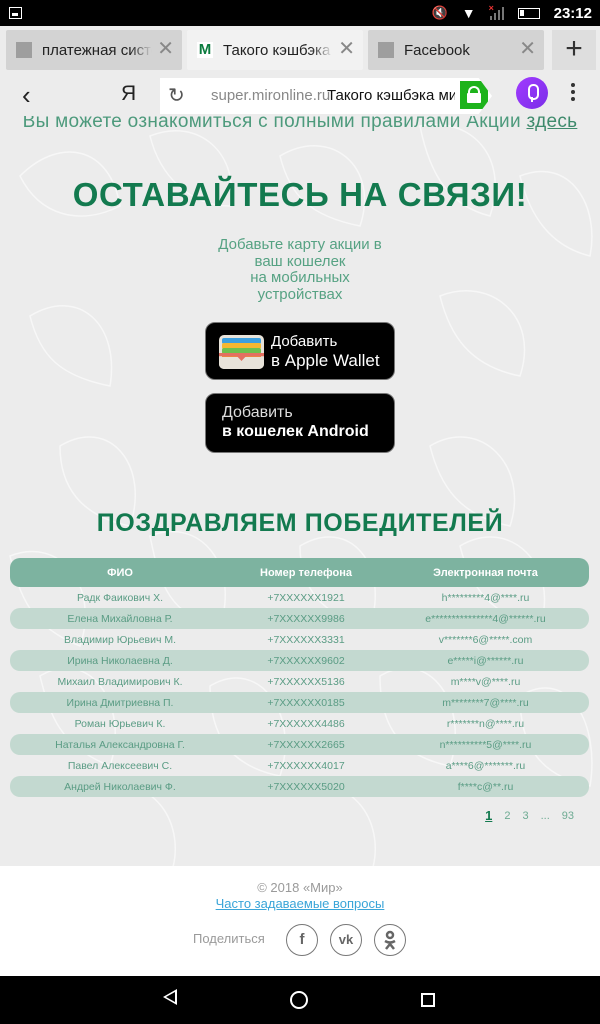  Describe the element at coordinates (468, 13) in the screenshot. I see `wifi-icon: ▼` at that location.